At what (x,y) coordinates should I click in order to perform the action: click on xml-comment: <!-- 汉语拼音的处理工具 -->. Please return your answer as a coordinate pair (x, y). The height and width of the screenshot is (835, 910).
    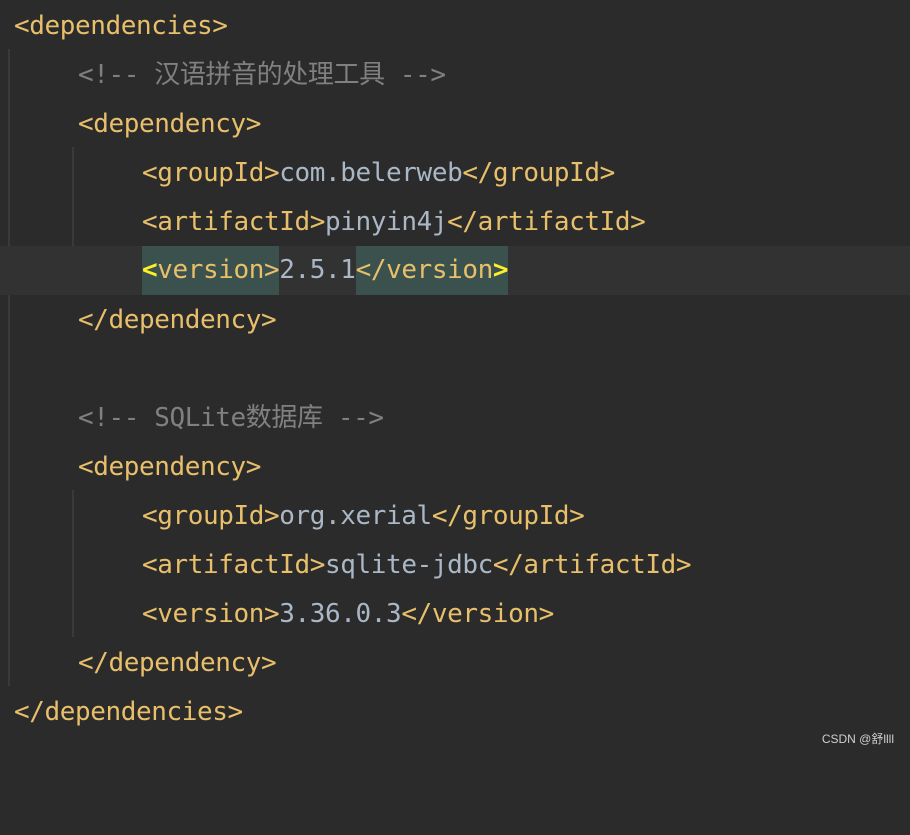
    Looking at the image, I should click on (262, 75).